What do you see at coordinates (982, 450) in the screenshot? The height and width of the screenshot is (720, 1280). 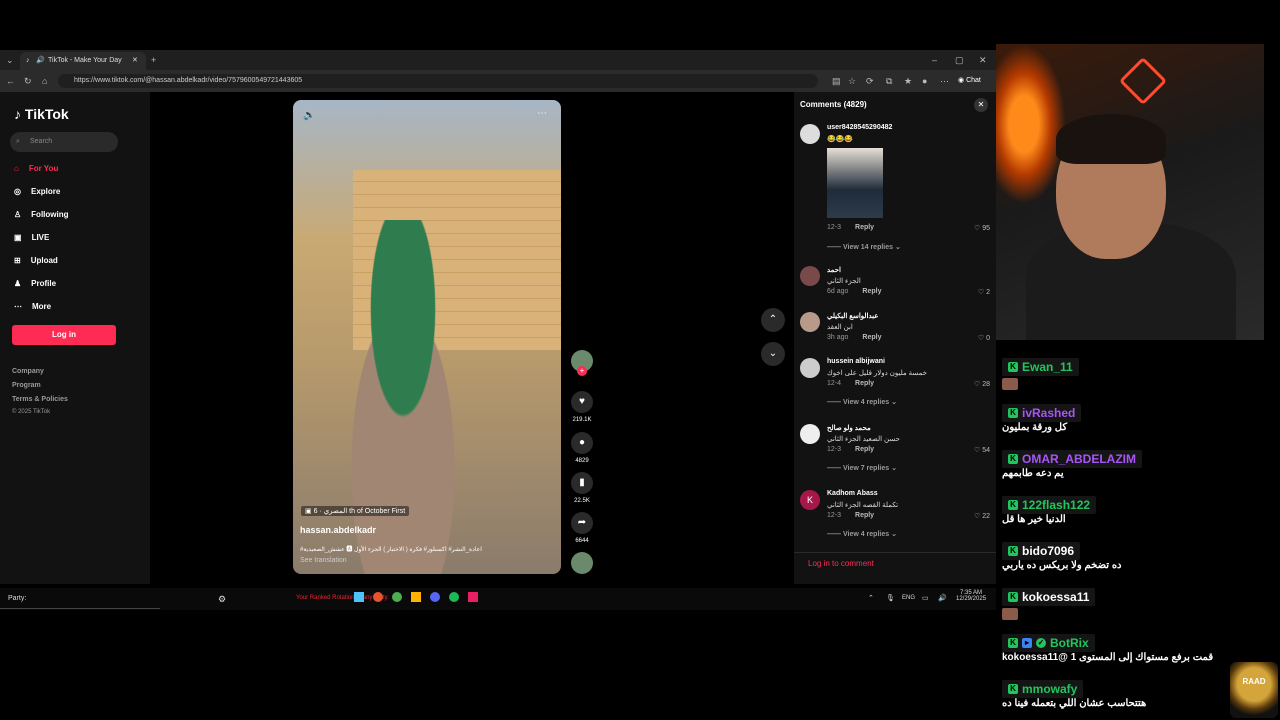 I see `comment-like-button: ♡ 54` at bounding box center [982, 450].